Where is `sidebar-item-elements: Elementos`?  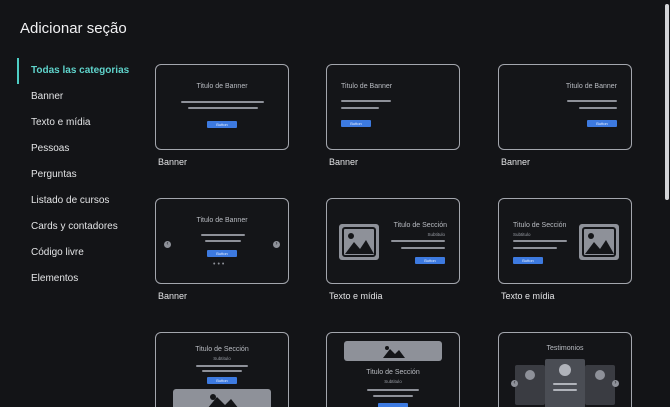 sidebar-item-elements: Elementos is located at coordinates (82, 279).